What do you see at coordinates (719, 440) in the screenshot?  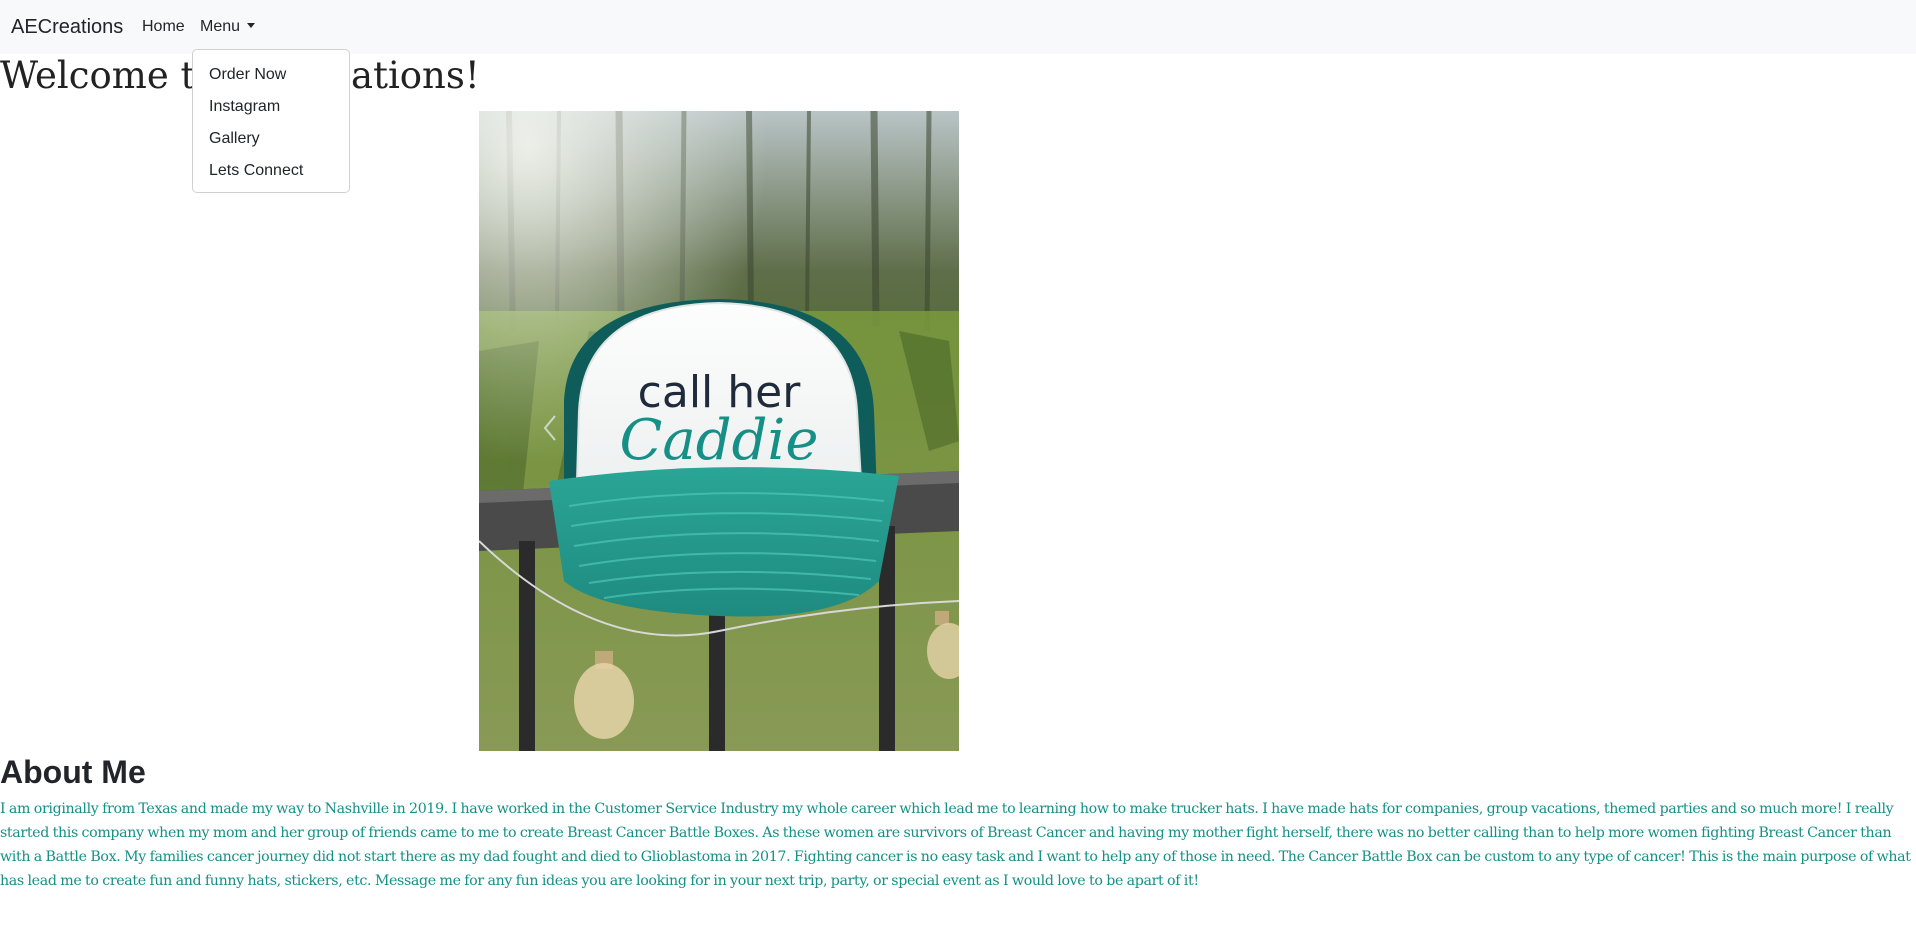 I see `hat-text-line2: Caddie` at bounding box center [719, 440].